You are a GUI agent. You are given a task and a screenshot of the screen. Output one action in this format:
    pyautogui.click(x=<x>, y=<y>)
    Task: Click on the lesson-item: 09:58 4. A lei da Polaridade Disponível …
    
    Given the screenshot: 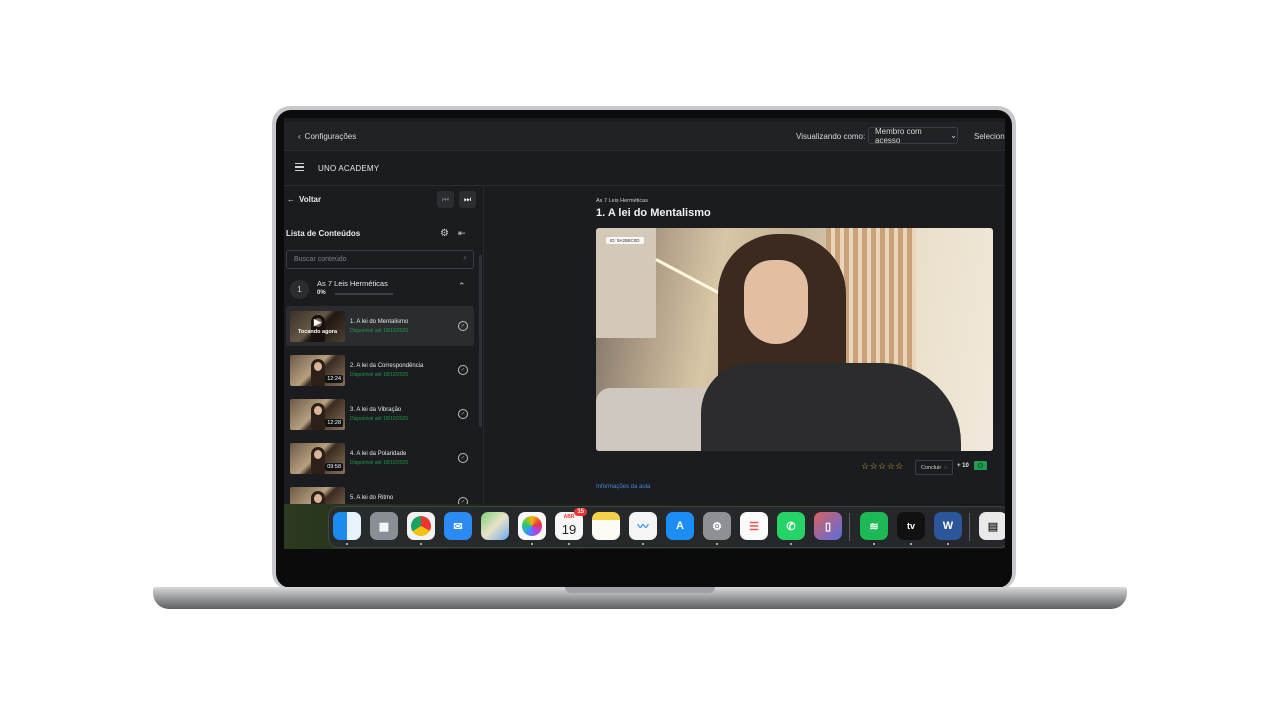 What is the action you would take?
    pyautogui.click(x=380, y=458)
    